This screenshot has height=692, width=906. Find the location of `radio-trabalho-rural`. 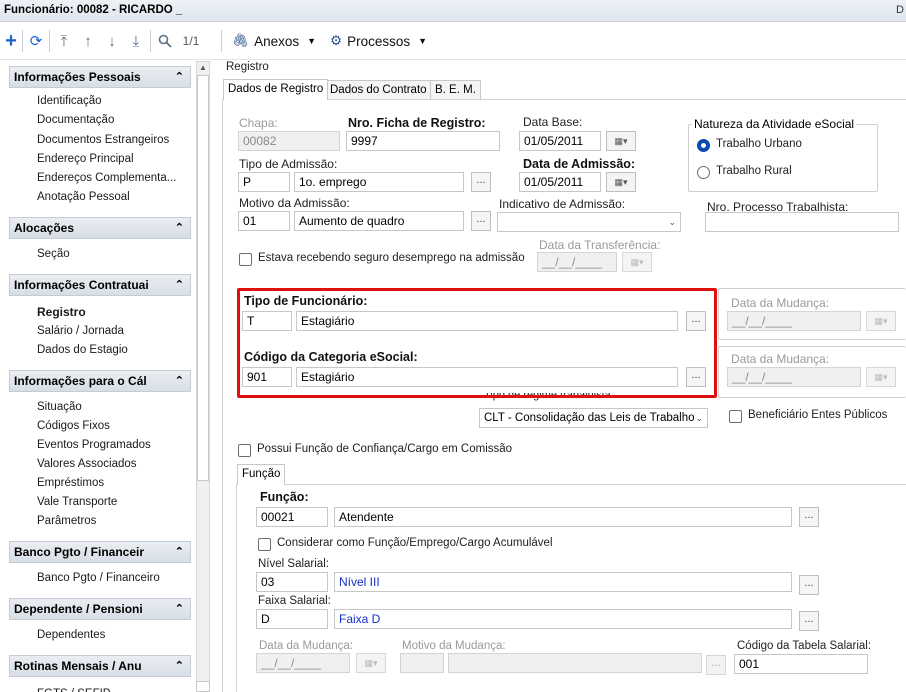

radio-trabalho-rural is located at coordinates (703, 172).